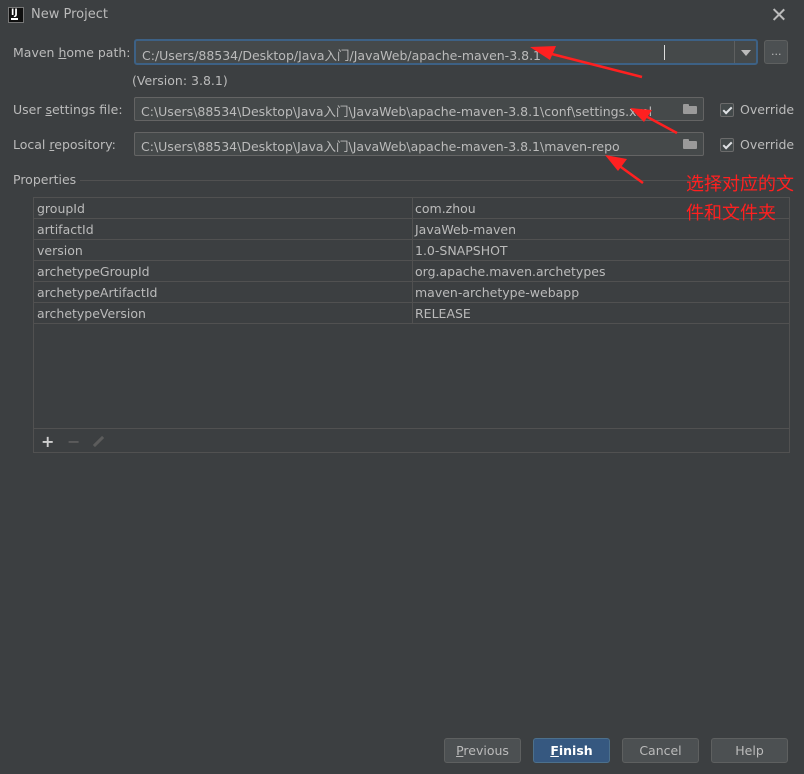  Describe the element at coordinates (749, 750) in the screenshot. I see `help-button: Help` at that location.